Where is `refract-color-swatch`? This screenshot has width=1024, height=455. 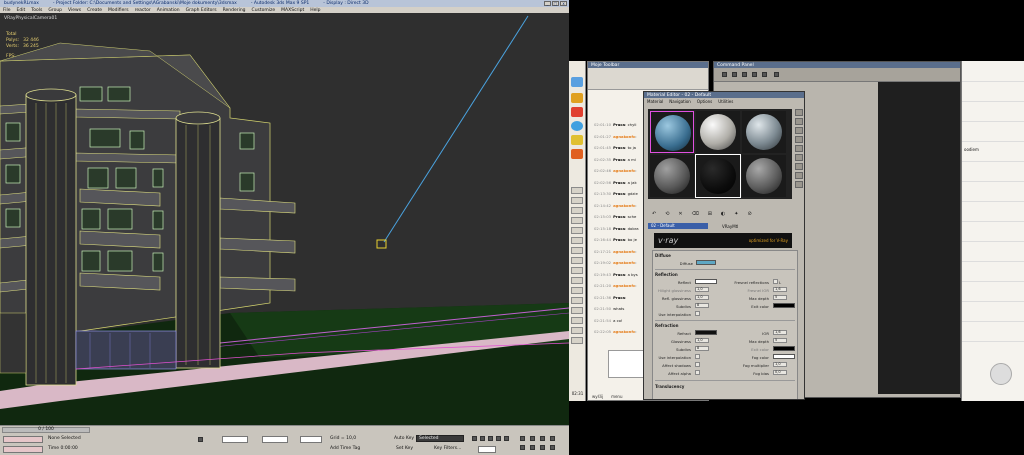
refract-color-swatch is located at coordinates (706, 332).